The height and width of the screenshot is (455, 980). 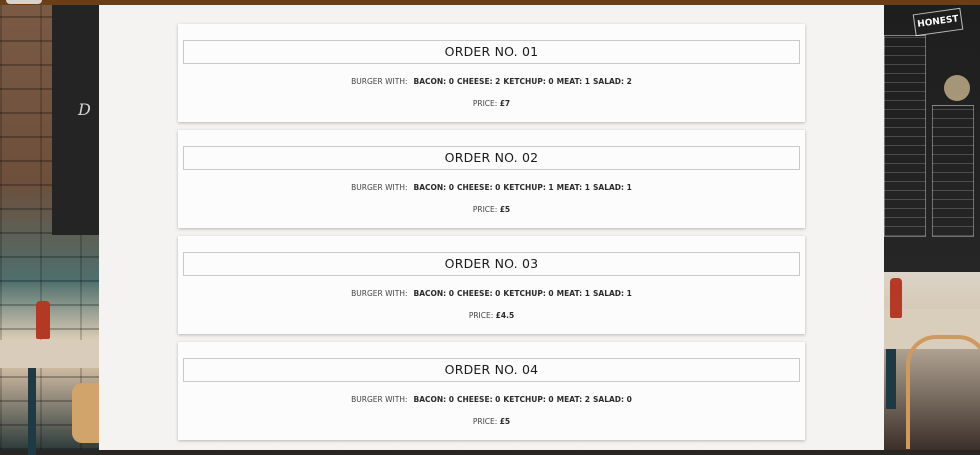 I want to click on price-value: £4.5, so click(x=505, y=315).